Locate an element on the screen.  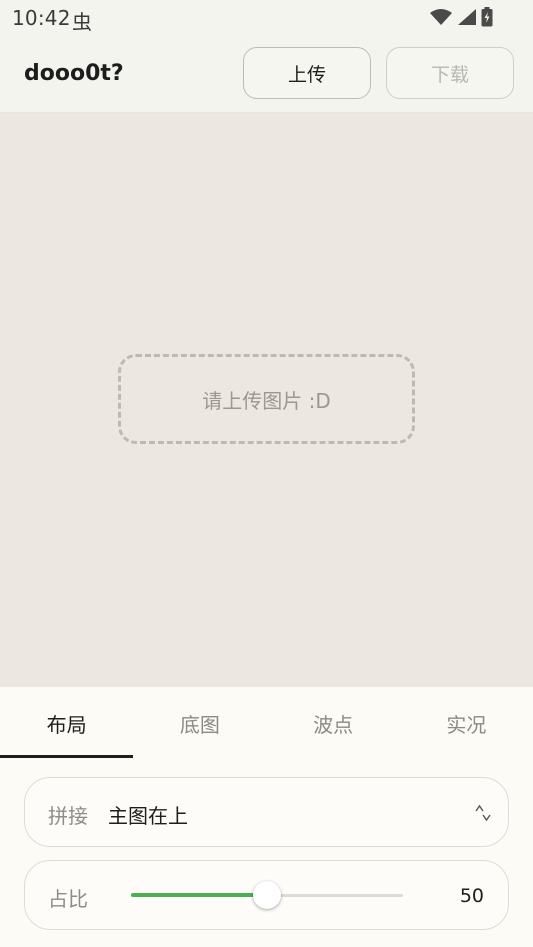
battery-icon is located at coordinates (487, 17).